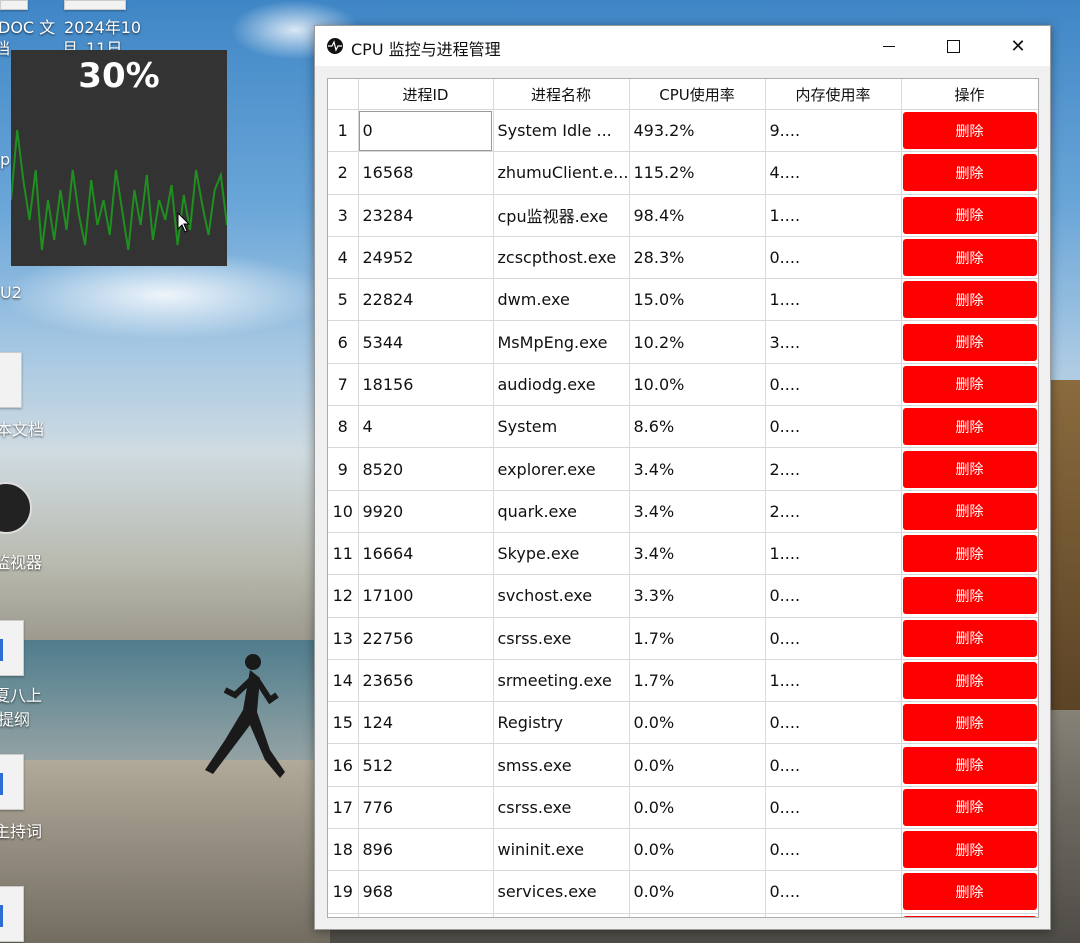 The width and height of the screenshot is (1080, 943). Describe the element at coordinates (561, 511) in the screenshot. I see `process-name-cell: quark.exe` at that location.